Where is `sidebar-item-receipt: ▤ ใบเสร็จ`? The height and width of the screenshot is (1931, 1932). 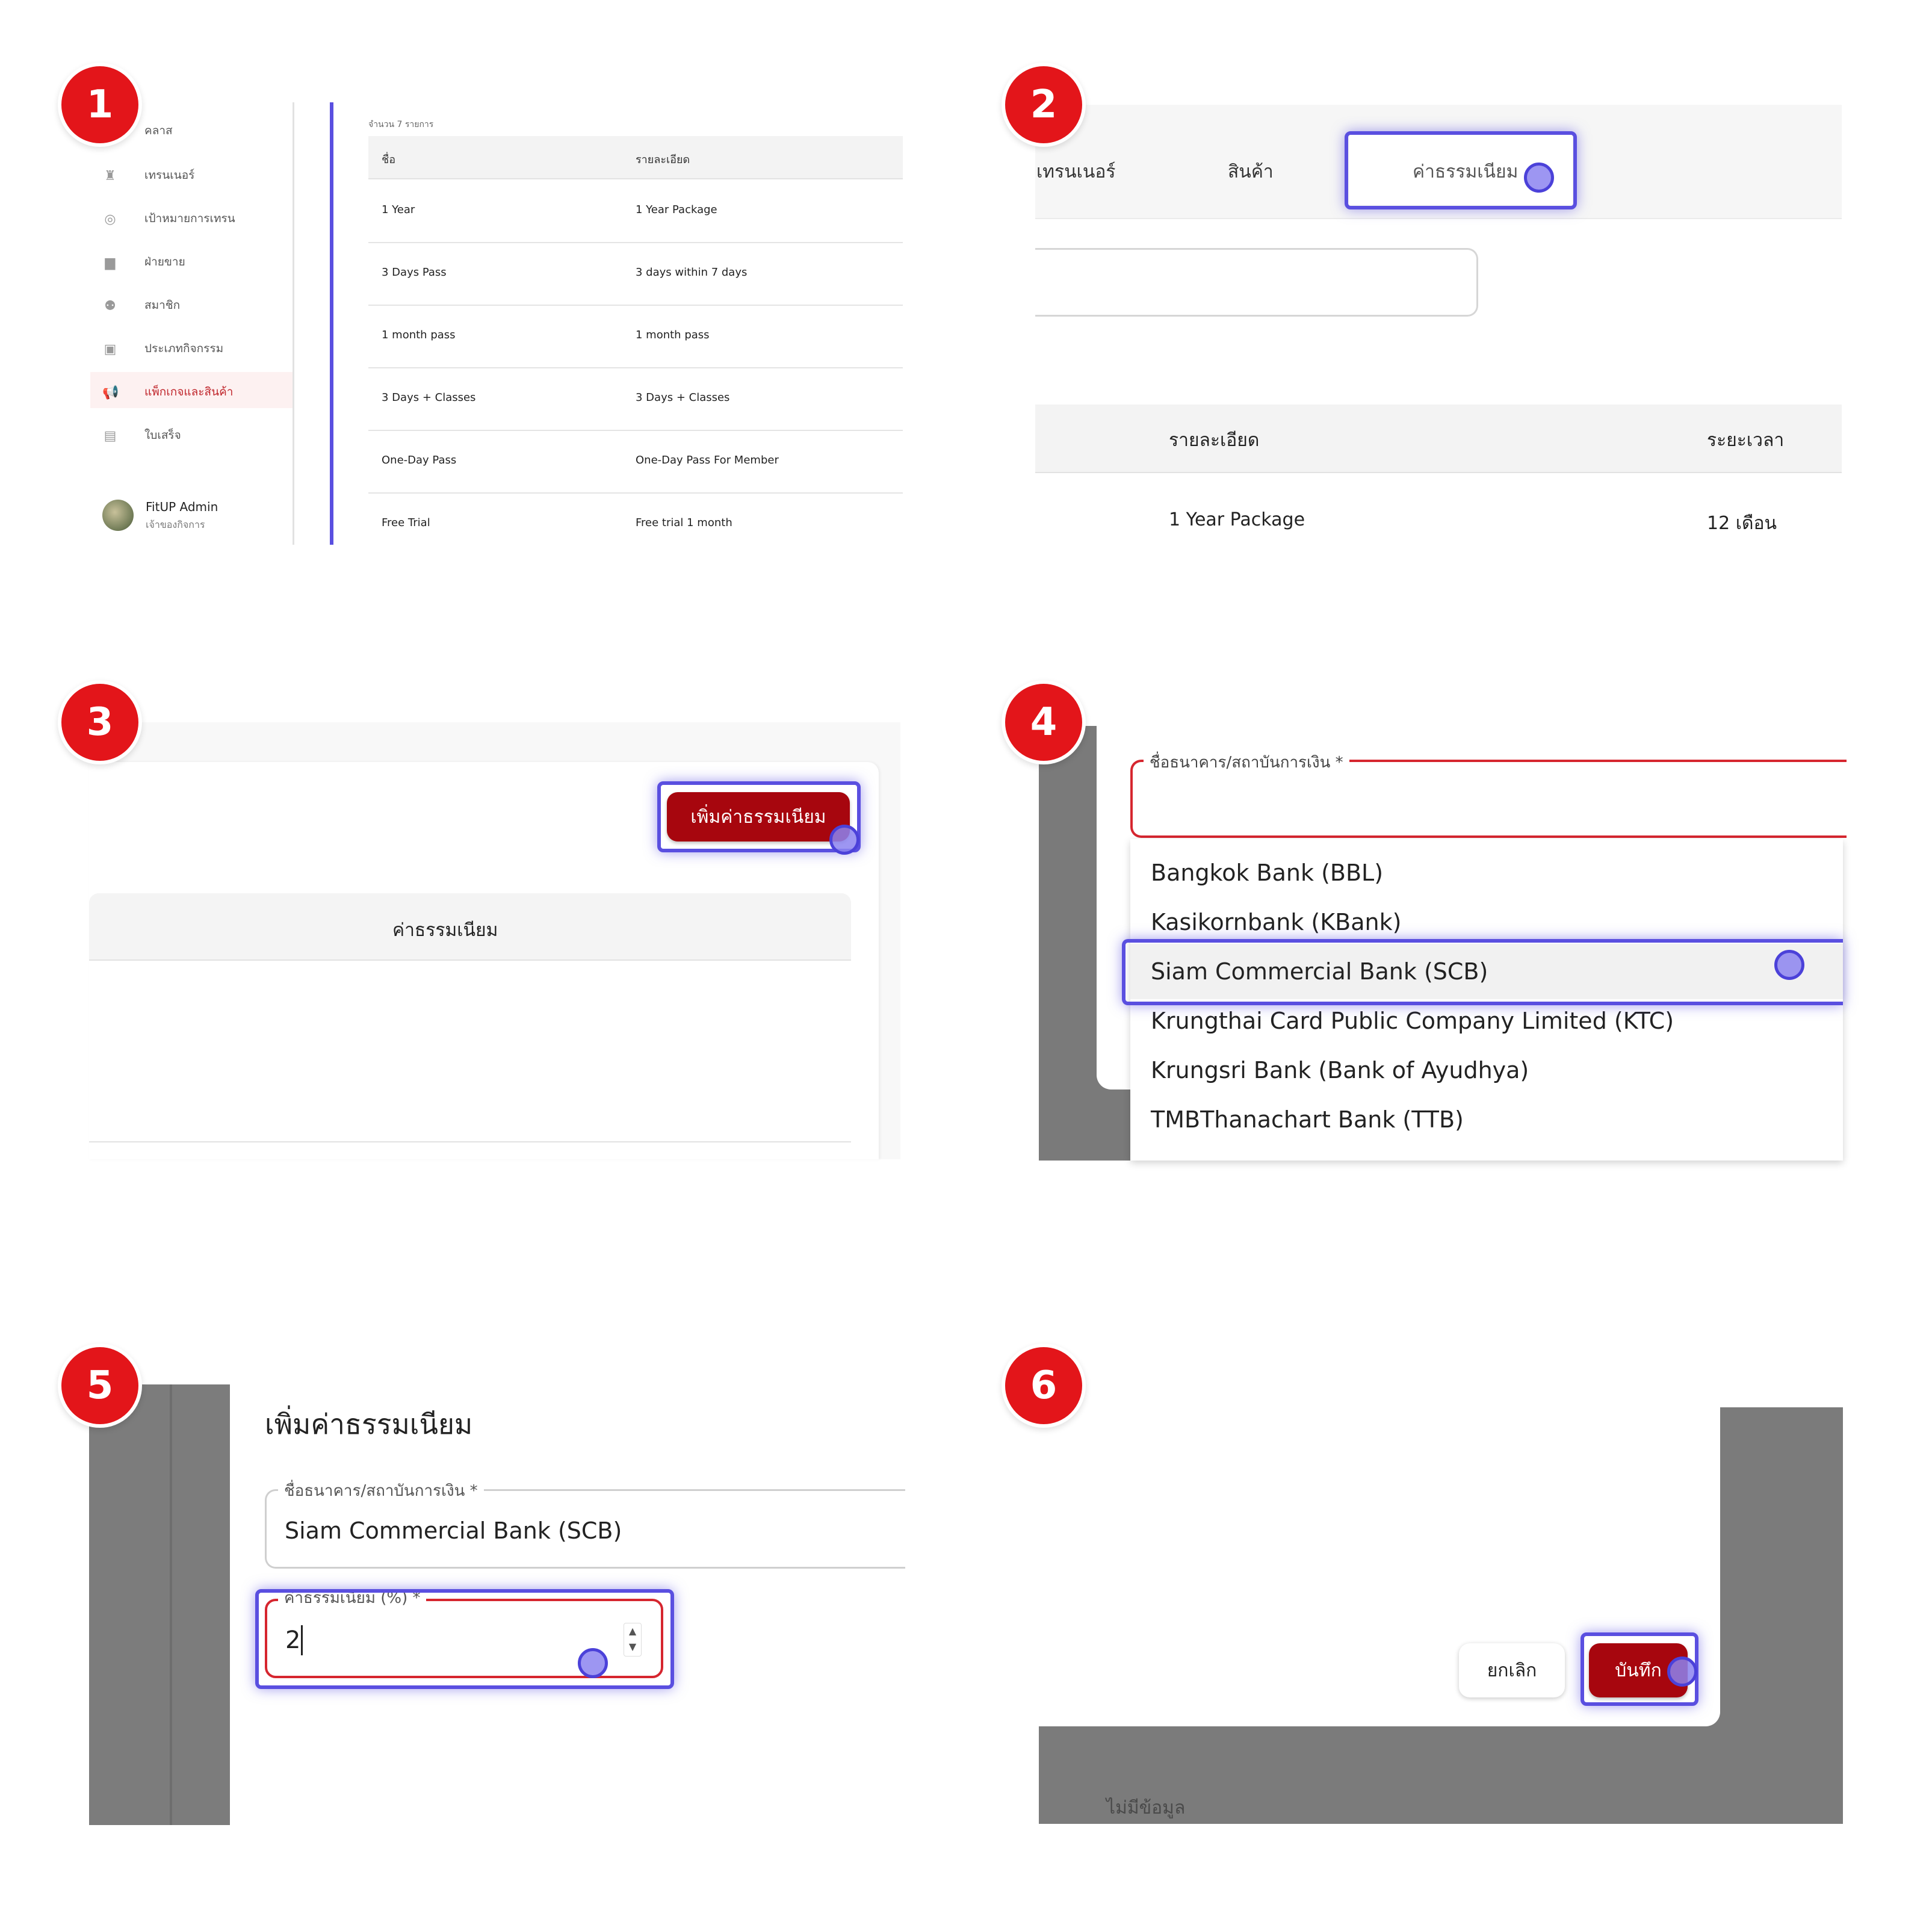
sidebar-item-receipt: ▤ ใบเสร็จ is located at coordinates (141, 435).